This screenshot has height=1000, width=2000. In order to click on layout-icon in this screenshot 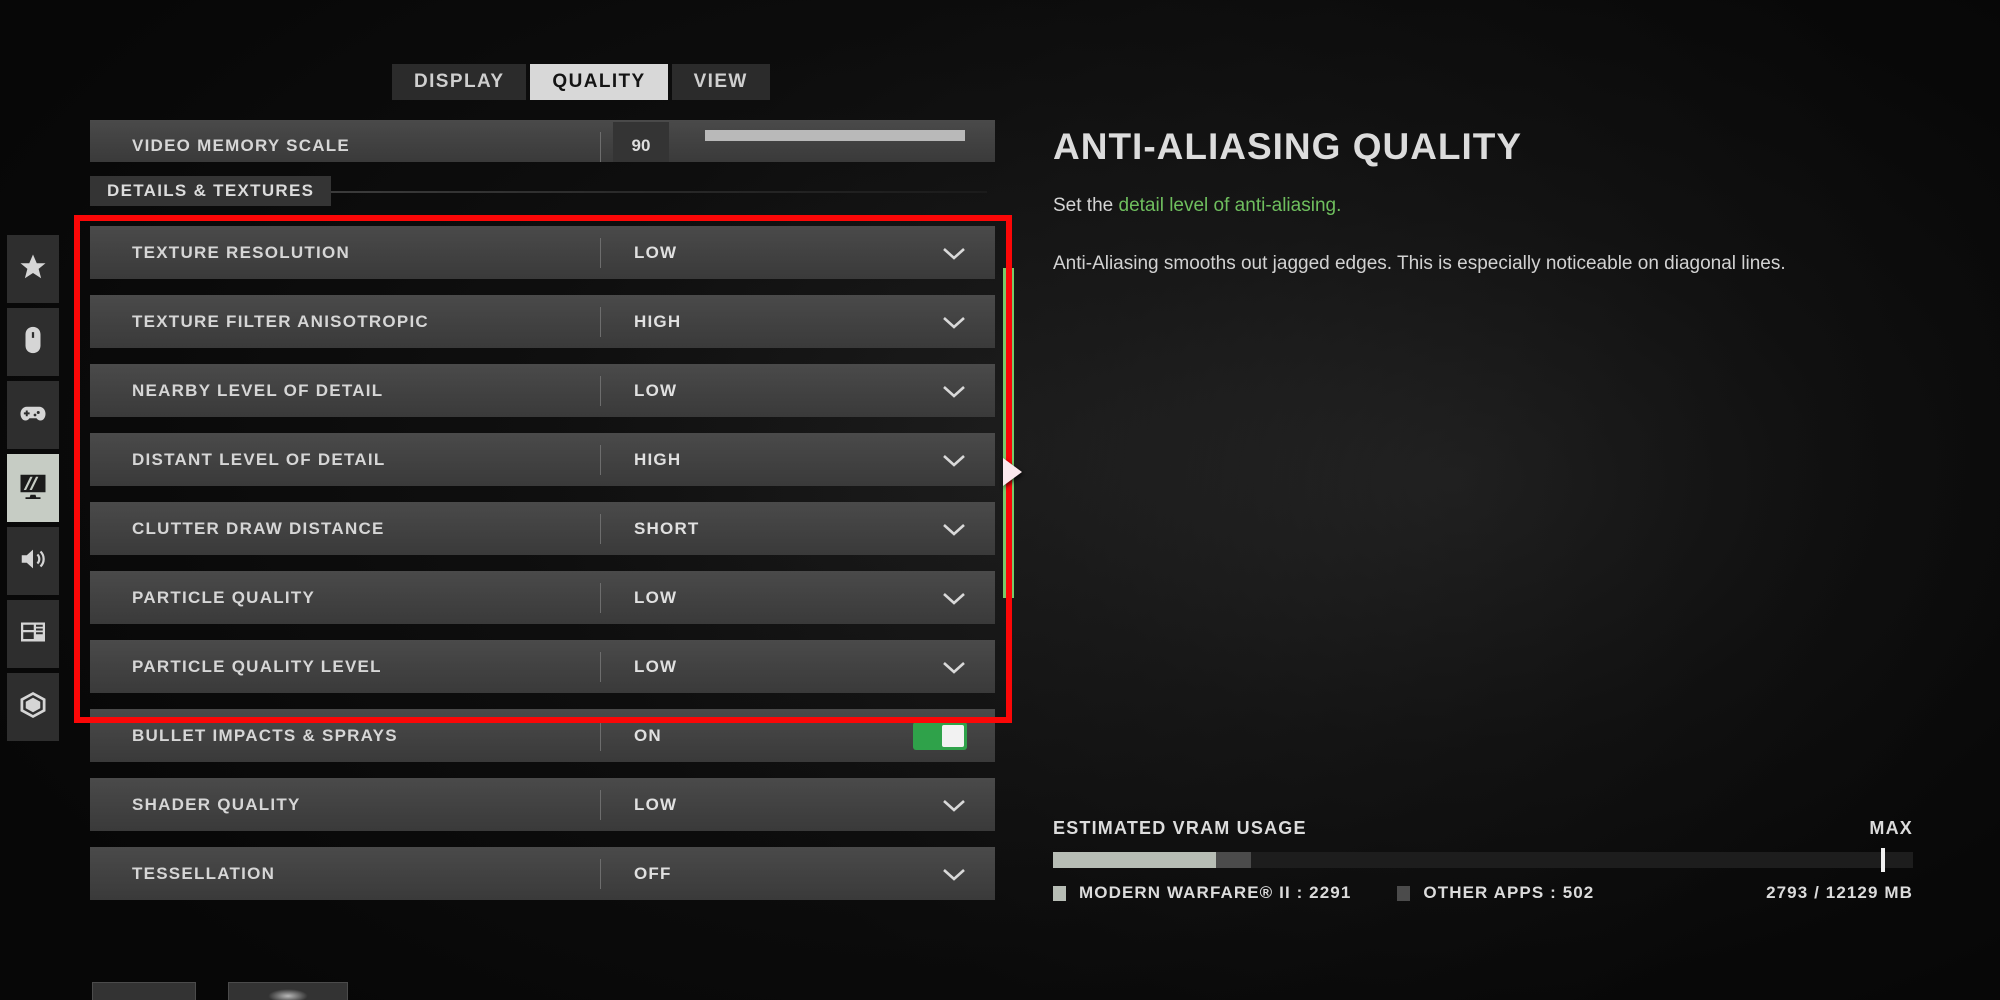, I will do `click(33, 634)`.